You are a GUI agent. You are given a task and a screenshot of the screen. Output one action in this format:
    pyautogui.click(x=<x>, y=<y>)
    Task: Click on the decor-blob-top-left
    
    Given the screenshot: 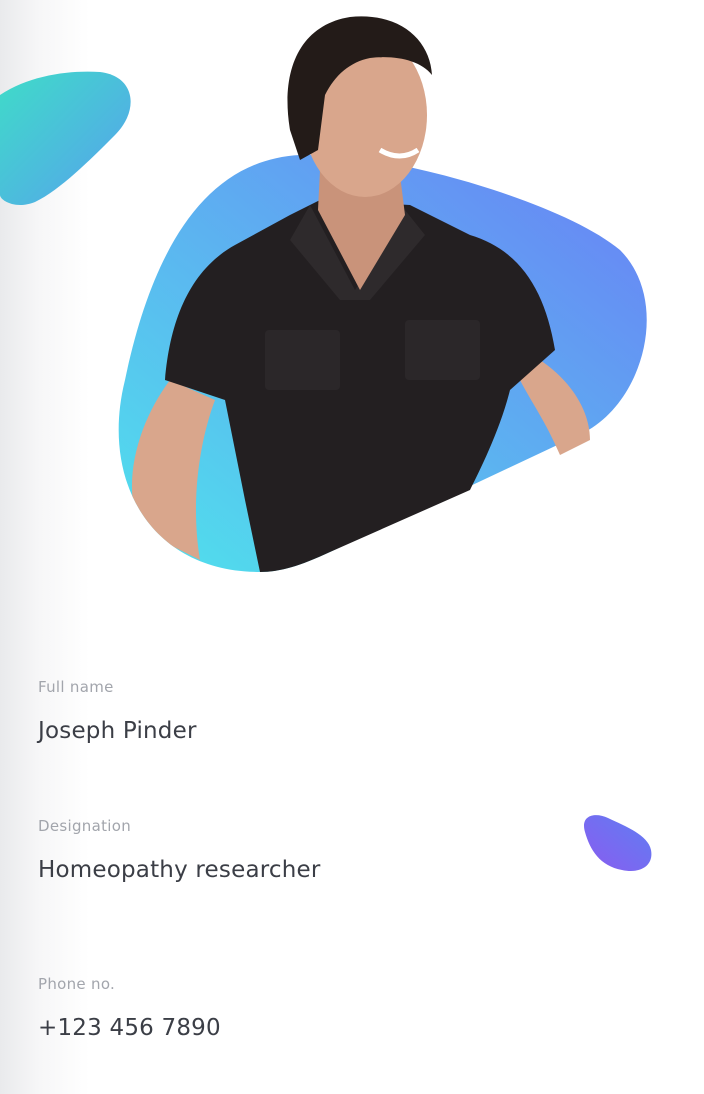 What is the action you would take?
    pyautogui.click(x=65, y=138)
    